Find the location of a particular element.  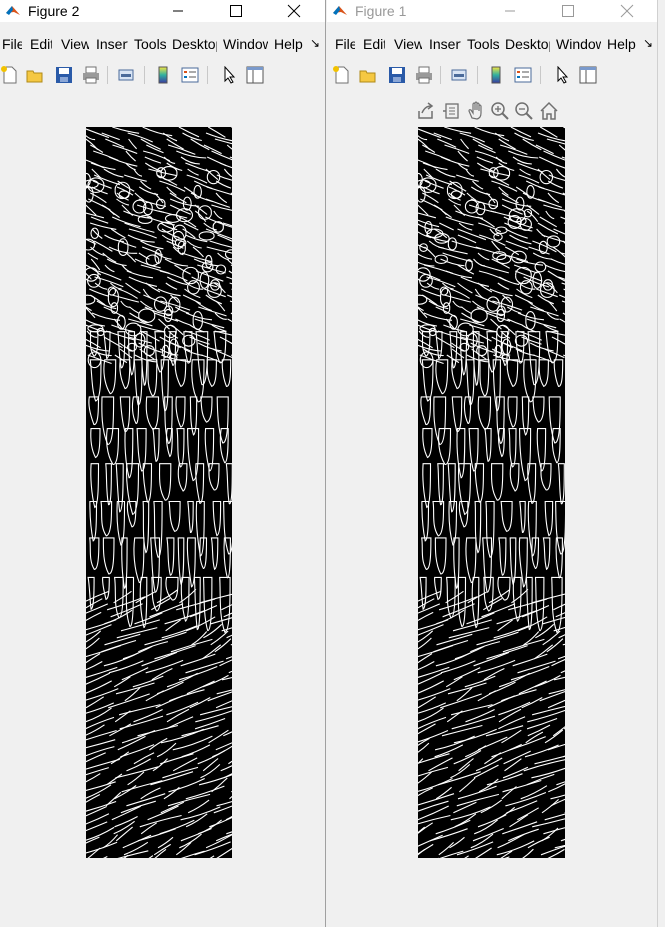

figure-2-titlebar: Figure 2 is located at coordinates (162, 11).